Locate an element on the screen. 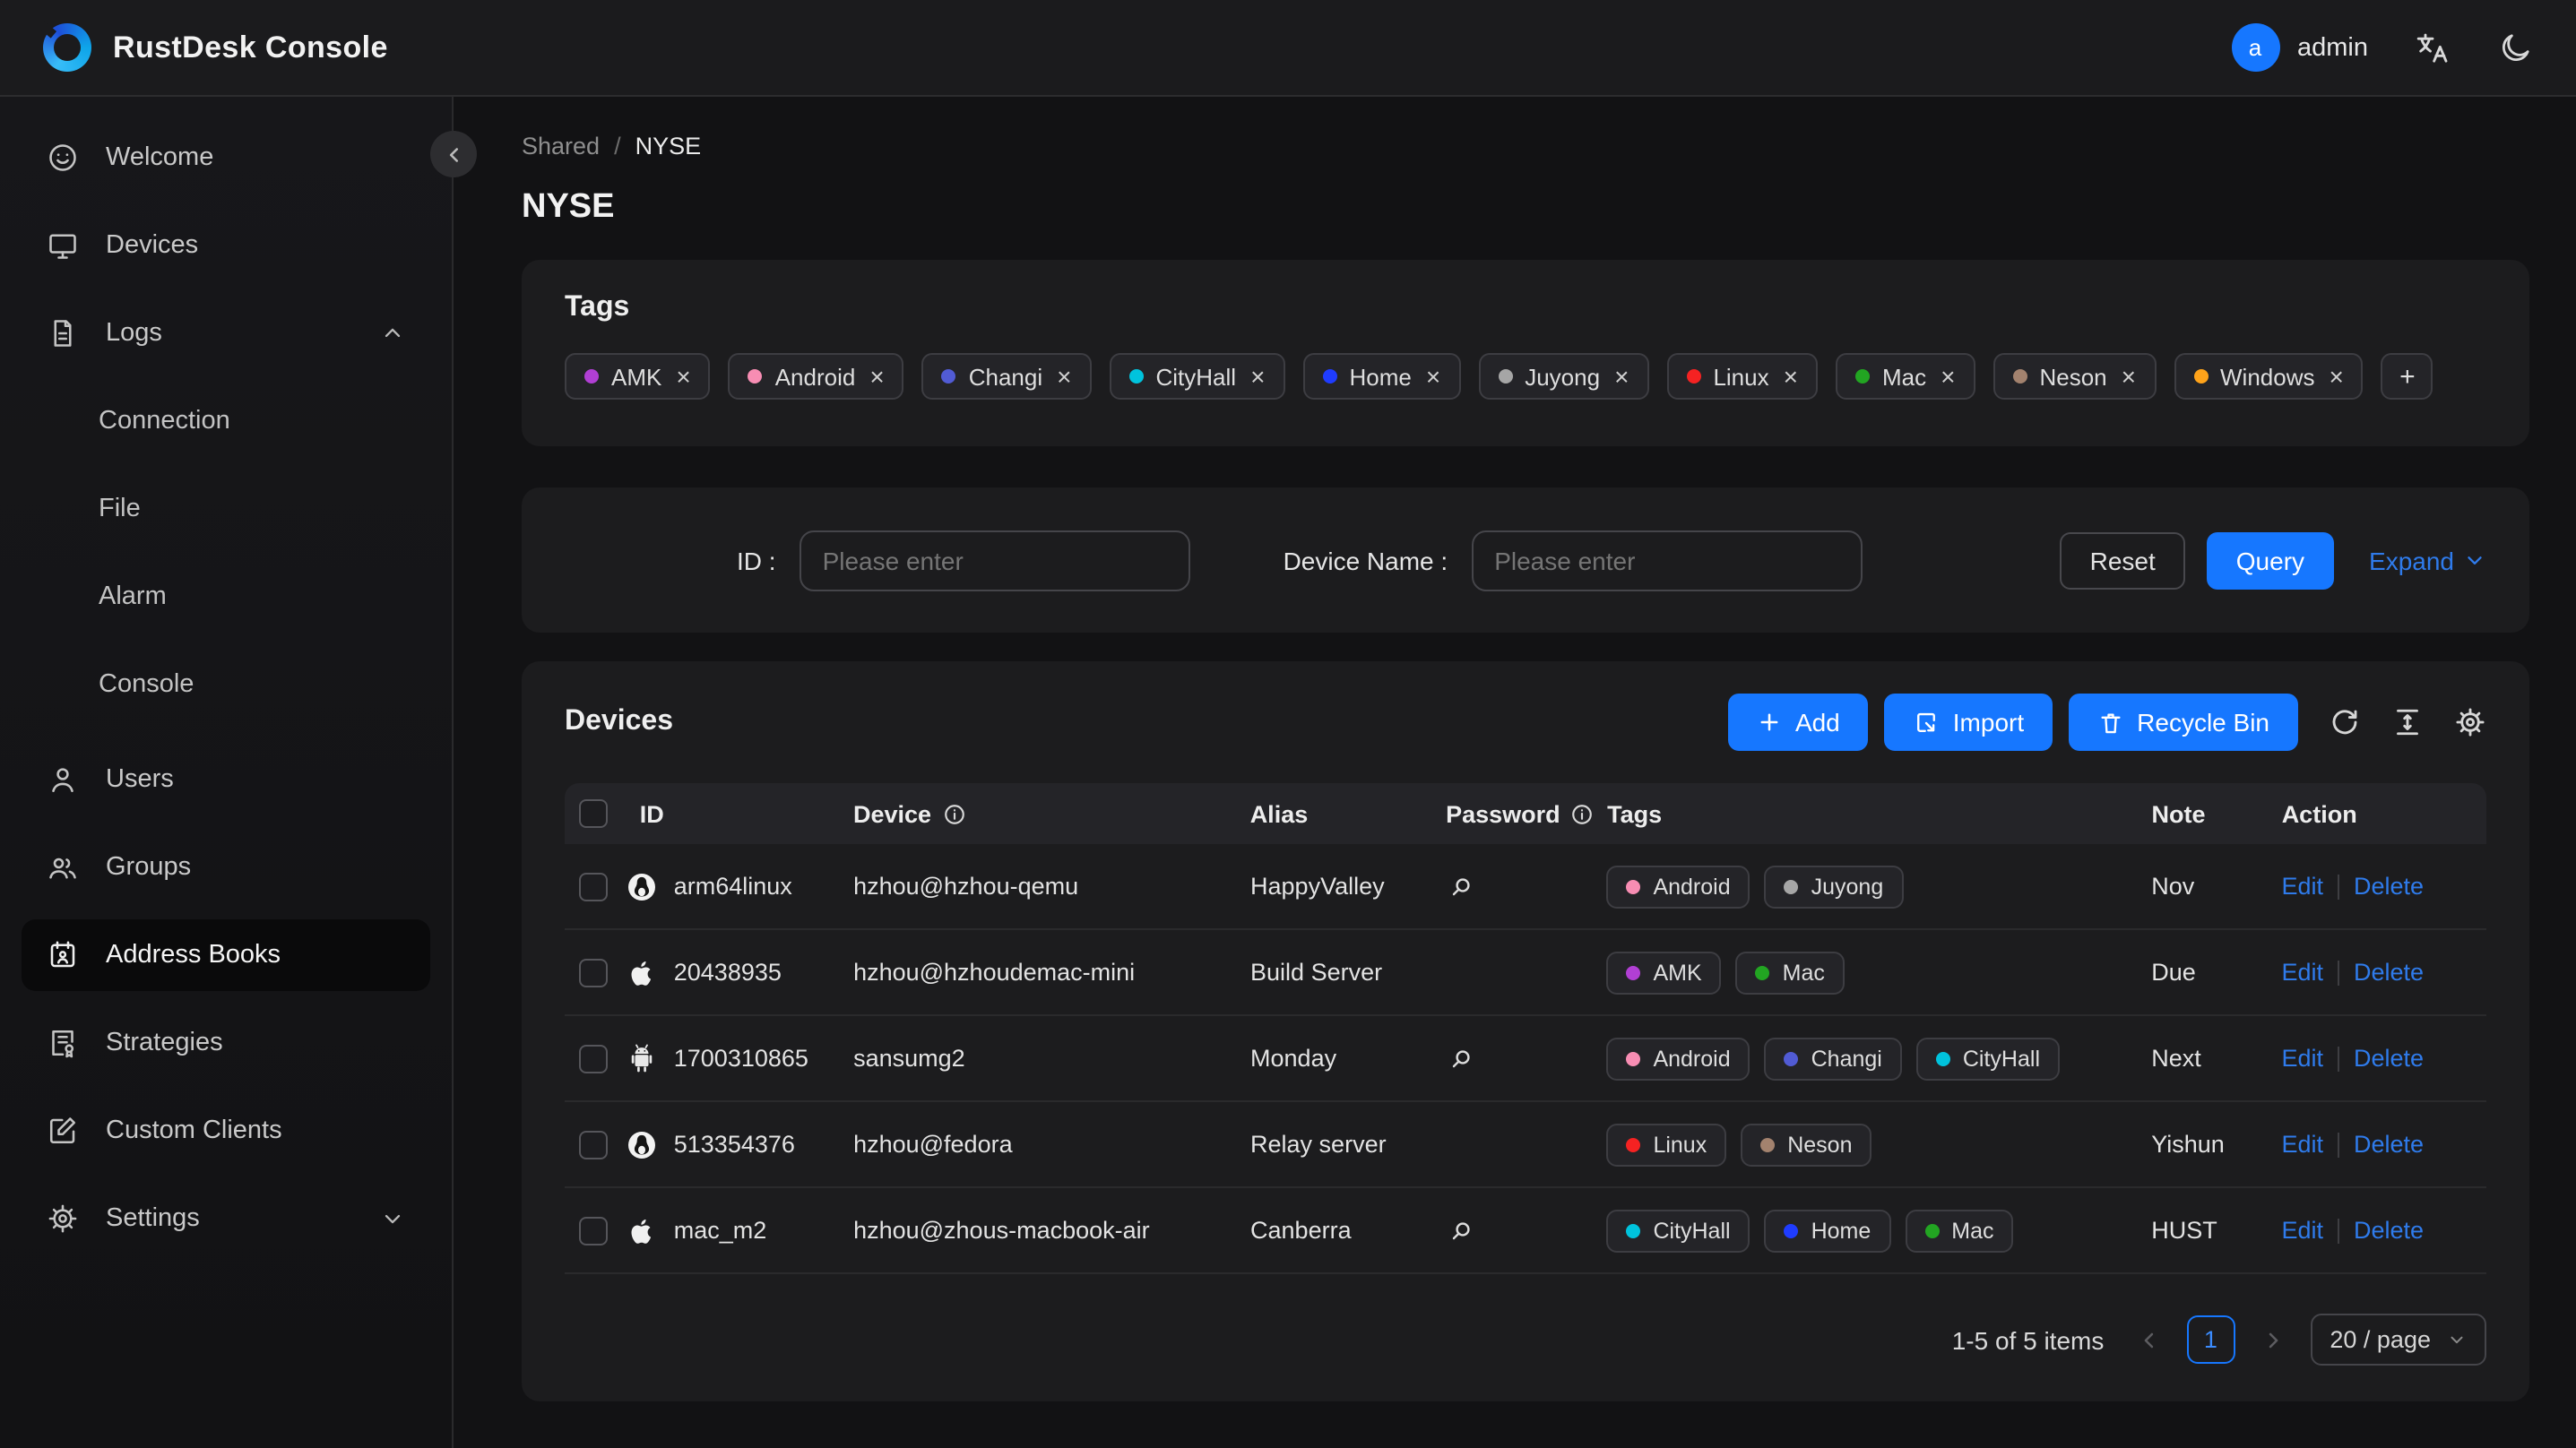 This screenshot has height=1448, width=2576. tag-chip: Changi is located at coordinates (1833, 1058).